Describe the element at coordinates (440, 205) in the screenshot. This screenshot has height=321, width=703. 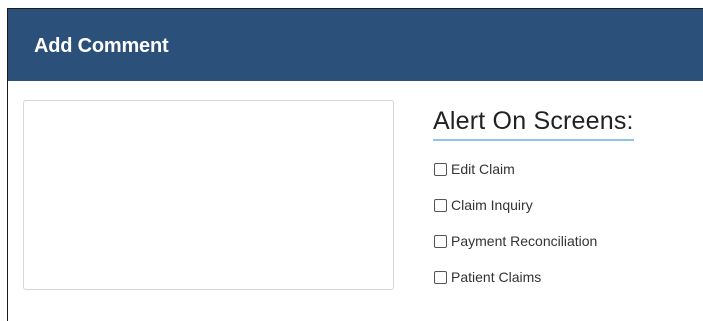
I see `claim-inquiry-checkbox` at that location.